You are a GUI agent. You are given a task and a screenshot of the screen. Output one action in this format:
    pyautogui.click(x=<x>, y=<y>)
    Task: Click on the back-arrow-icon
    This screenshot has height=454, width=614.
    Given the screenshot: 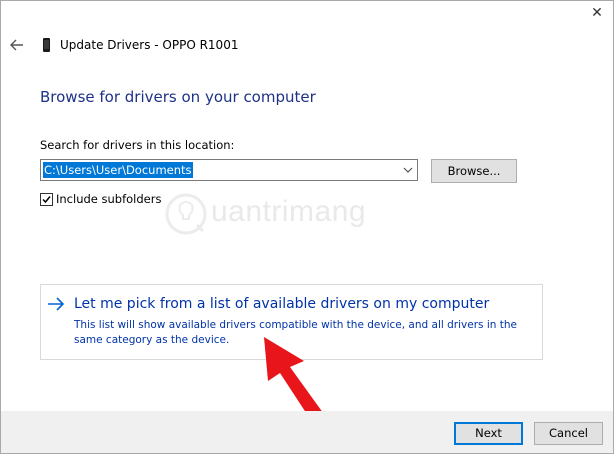 What is the action you would take?
    pyautogui.click(x=17, y=45)
    